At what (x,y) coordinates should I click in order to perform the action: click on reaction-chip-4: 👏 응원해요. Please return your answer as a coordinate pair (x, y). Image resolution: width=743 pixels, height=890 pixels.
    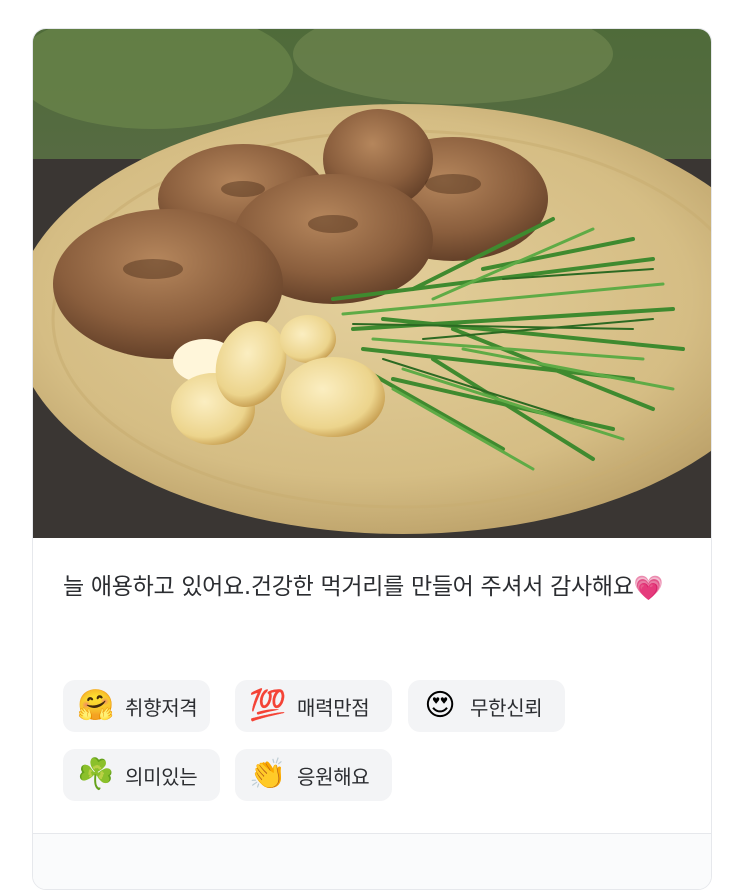
    Looking at the image, I should click on (313, 775).